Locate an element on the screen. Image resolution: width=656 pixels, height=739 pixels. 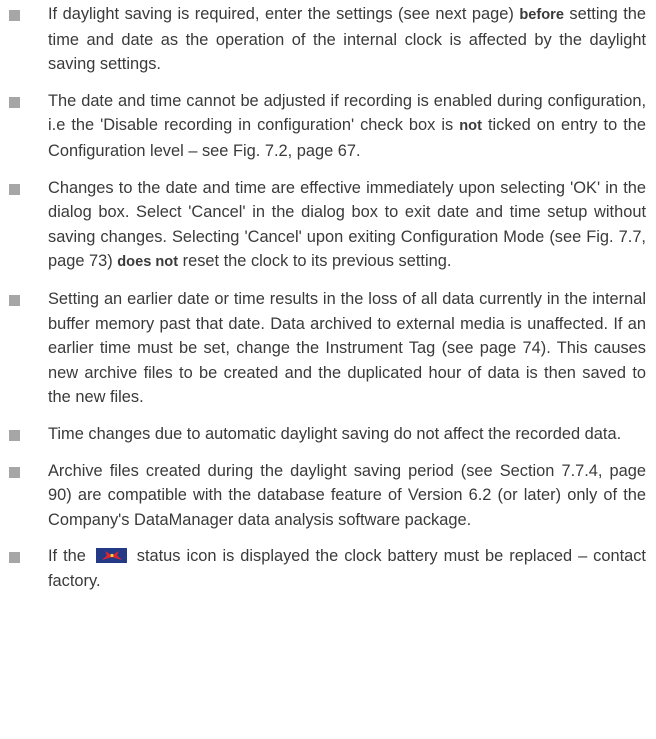
note-text: If the is located at coordinates (70, 556).